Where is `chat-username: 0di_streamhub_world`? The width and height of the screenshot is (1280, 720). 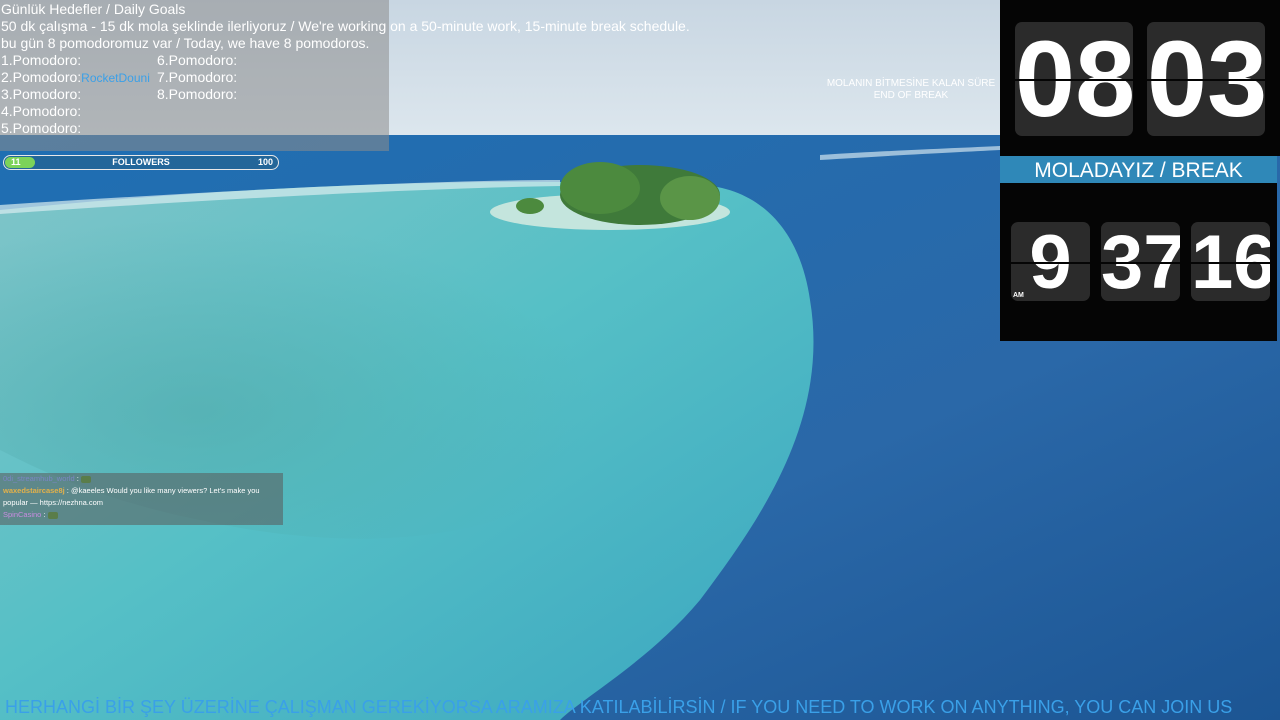
chat-username: 0di_streamhub_world is located at coordinates (39, 478).